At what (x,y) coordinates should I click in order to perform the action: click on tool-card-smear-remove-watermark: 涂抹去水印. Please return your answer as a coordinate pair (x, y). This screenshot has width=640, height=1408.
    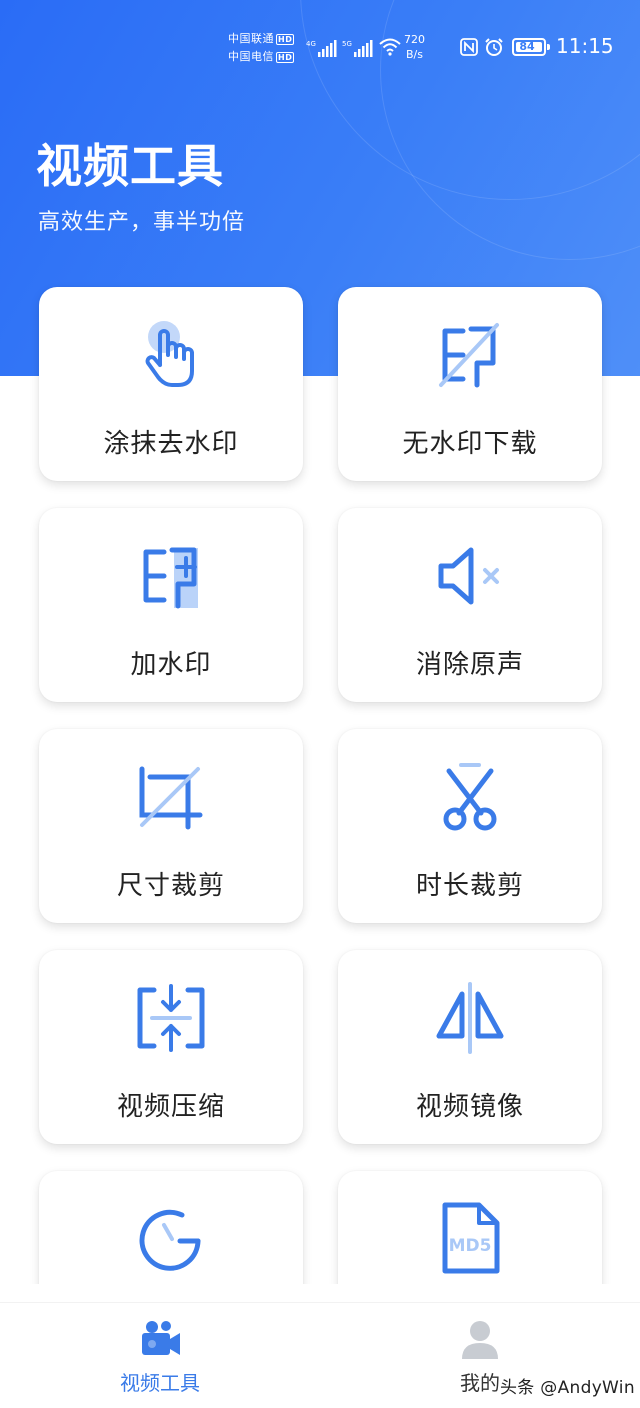
    Looking at the image, I should click on (171, 384).